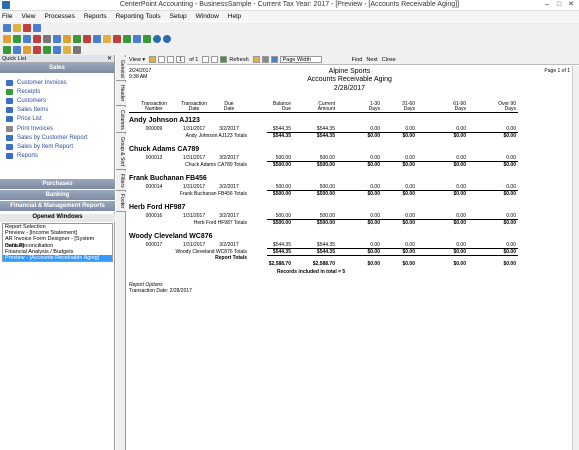  What do you see at coordinates (77, 38) in the screenshot?
I see `bank-icon` at bounding box center [77, 38].